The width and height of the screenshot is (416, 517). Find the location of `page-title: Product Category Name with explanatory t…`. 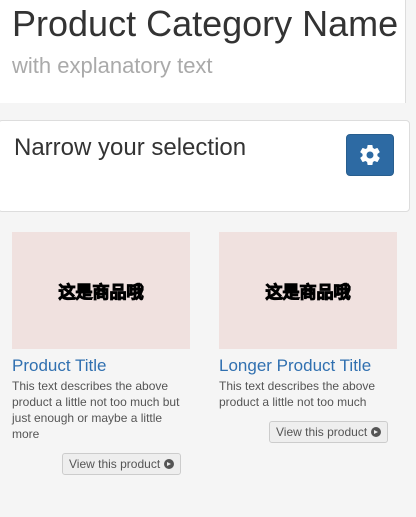

page-title: Product Category Name with explanatory t… is located at coordinates (207, 44).